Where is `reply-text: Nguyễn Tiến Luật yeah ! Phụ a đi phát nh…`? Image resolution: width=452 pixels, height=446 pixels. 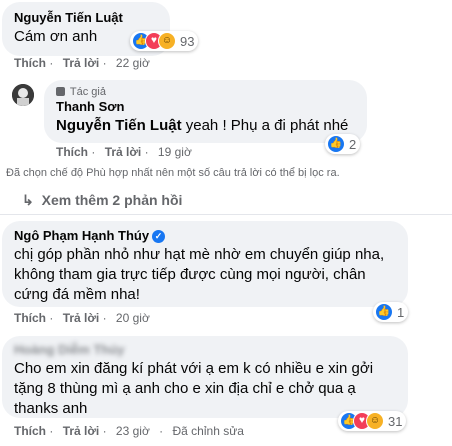 reply-text: Nguyễn Tiến Luật yeah ! Phụ a đi phát nh… is located at coordinates (205, 126).